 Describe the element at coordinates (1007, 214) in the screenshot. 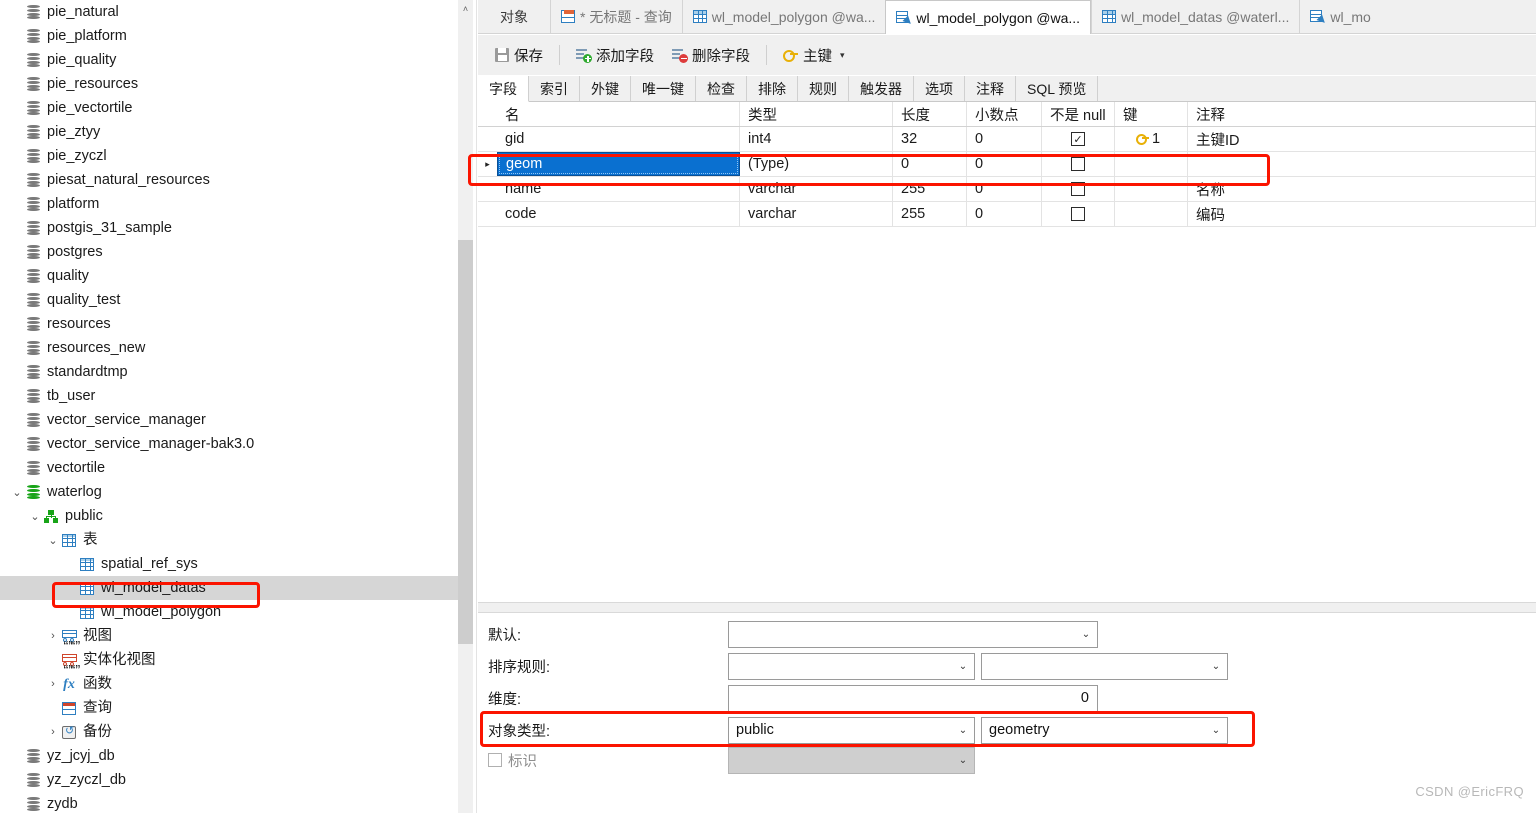

I see `table-row: code varchar 255 0 编码` at that location.